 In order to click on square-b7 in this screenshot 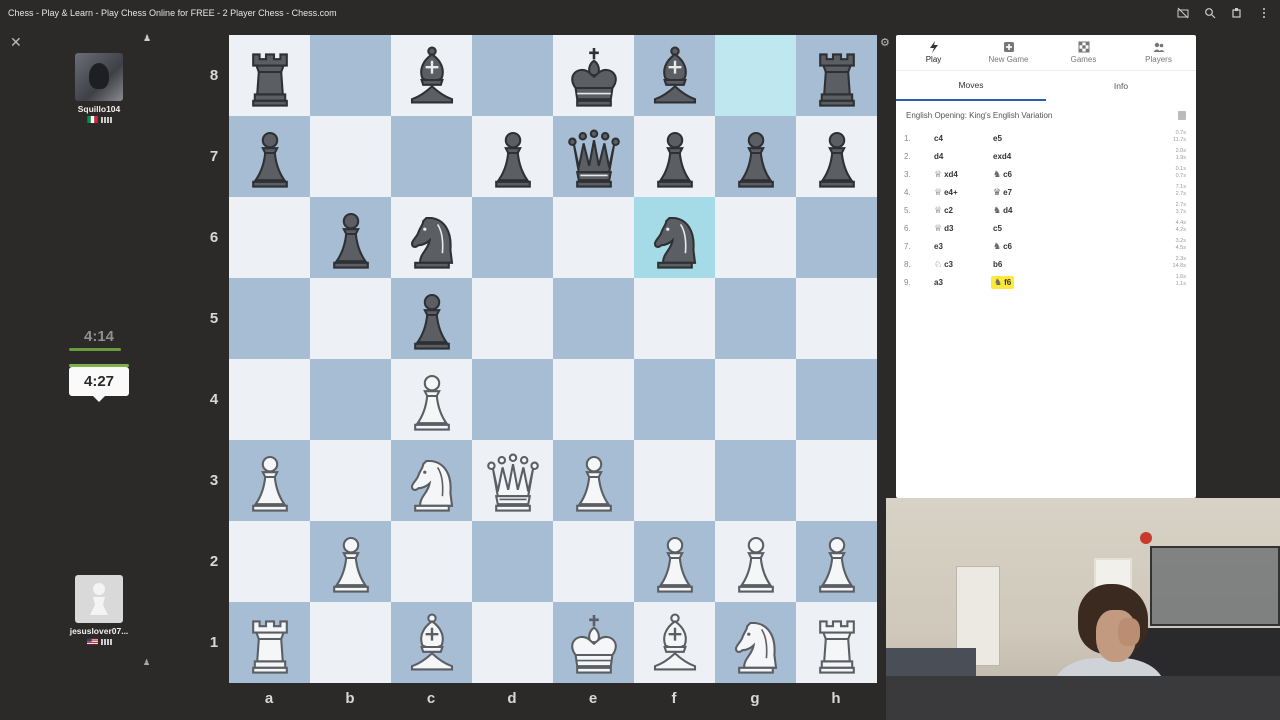, I will do `click(350, 156)`.